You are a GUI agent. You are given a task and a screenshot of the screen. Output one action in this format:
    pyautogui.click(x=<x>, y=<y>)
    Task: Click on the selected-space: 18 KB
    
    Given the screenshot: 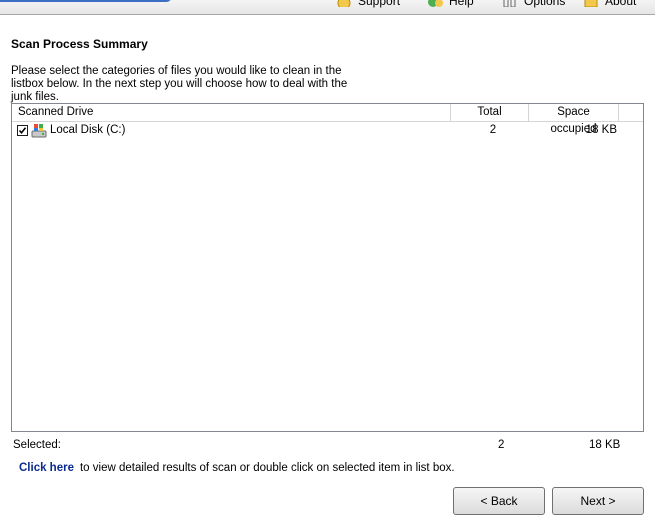 What is the action you would take?
    pyautogui.click(x=605, y=445)
    